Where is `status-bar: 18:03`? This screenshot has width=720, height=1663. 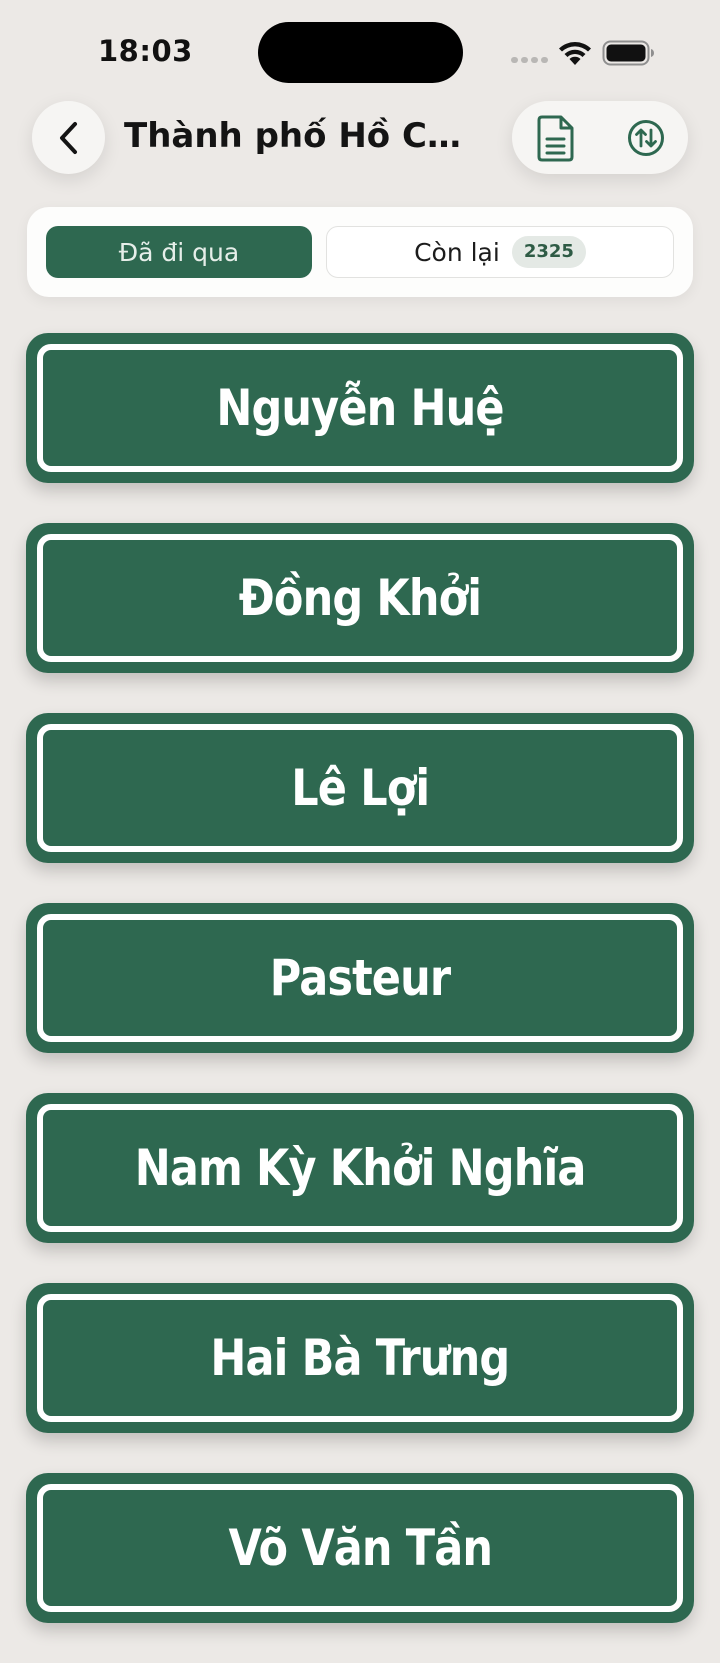 status-bar: 18:03 is located at coordinates (360, 50).